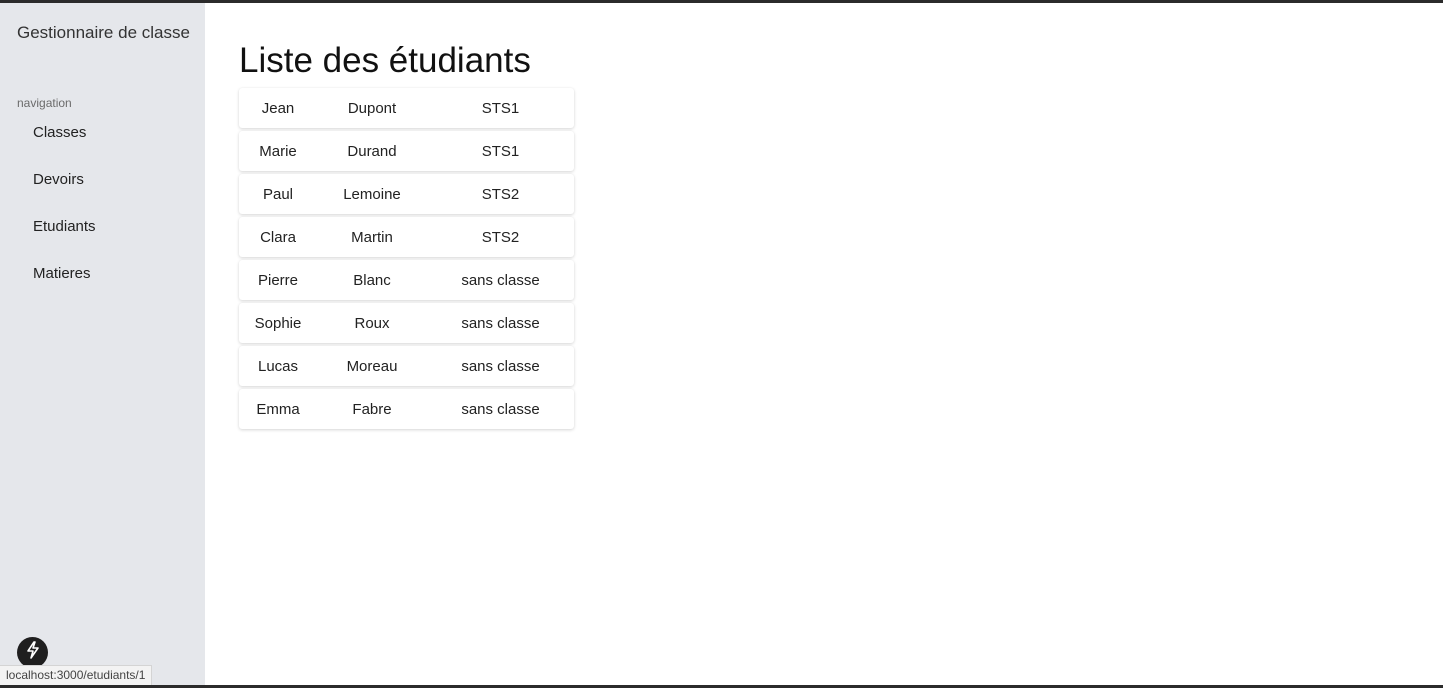  I want to click on student-last-name: Martin, so click(372, 237).